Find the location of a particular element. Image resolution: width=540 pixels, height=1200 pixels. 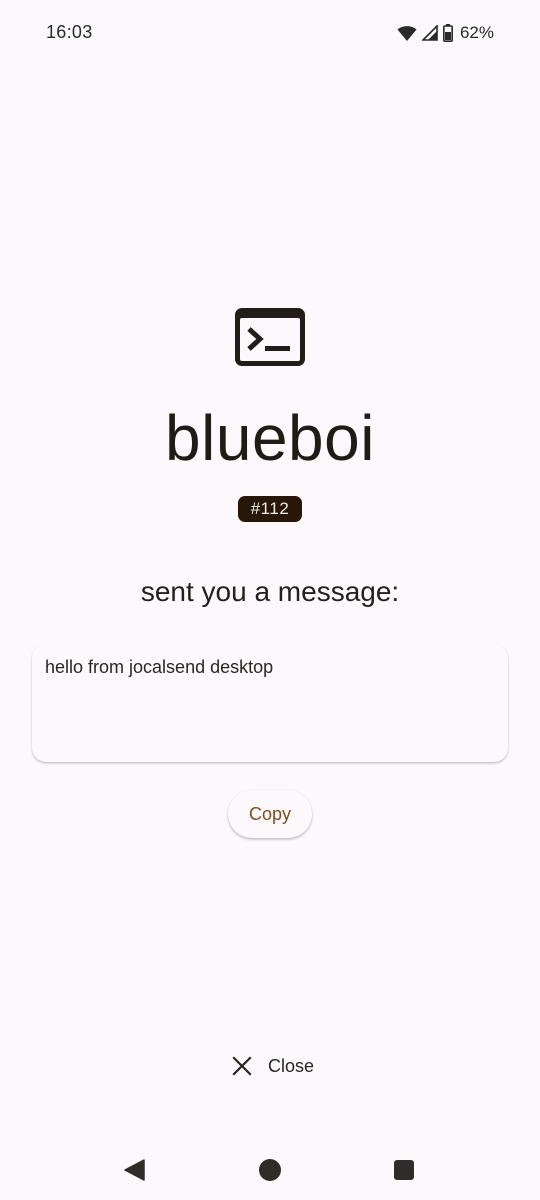

close-button: Close is located at coordinates (272, 1066).